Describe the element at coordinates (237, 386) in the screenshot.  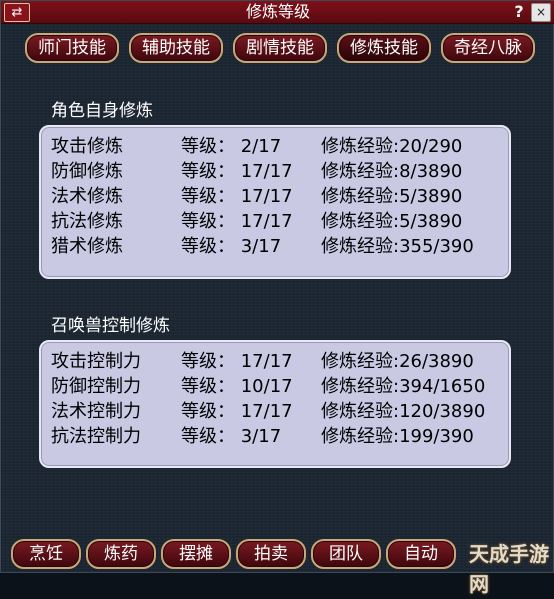
I see `skill-level: 等级： 10/17` at that location.